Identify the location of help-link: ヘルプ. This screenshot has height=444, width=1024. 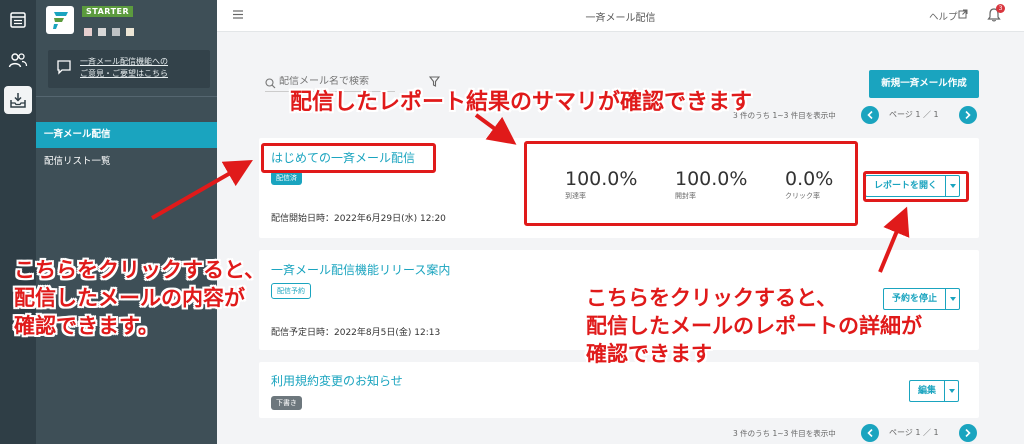
(943, 16).